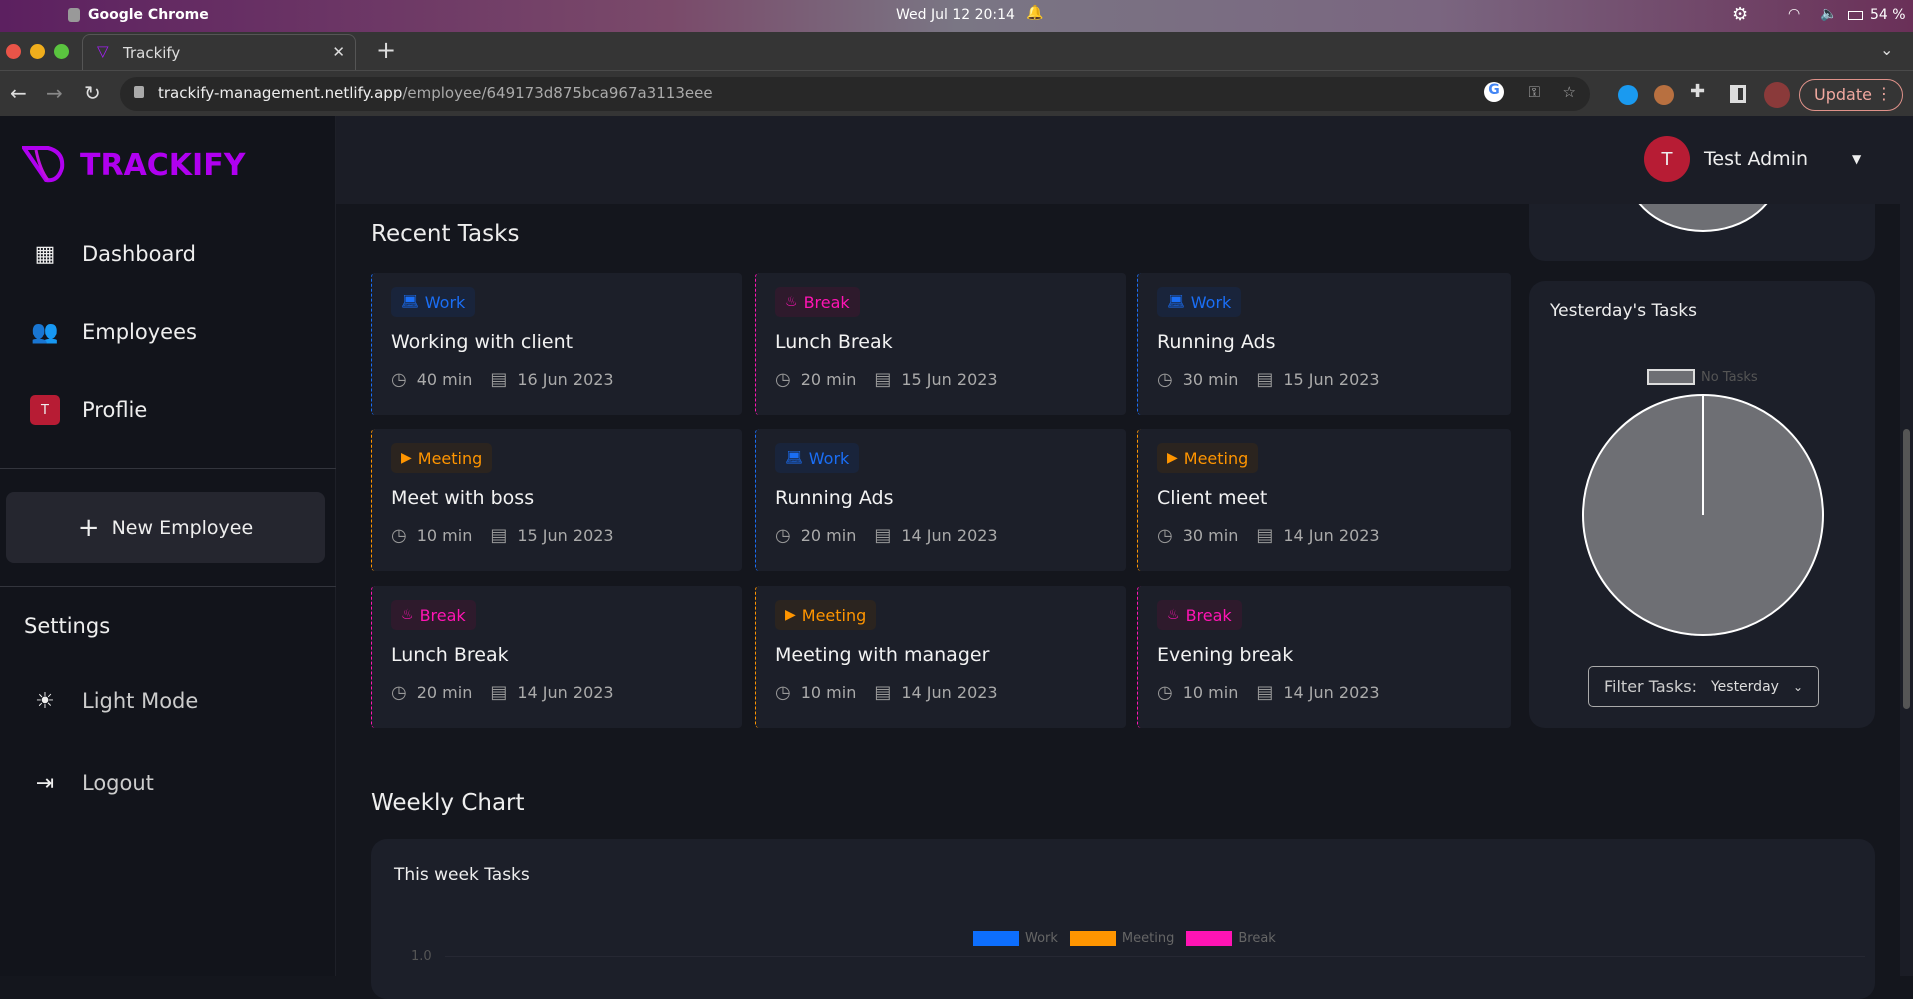 The image size is (1913, 999). I want to click on task-card: ♨ Break Lunch Break ◷ 20 min ▤ 15 Jun 2023, so click(940, 344).